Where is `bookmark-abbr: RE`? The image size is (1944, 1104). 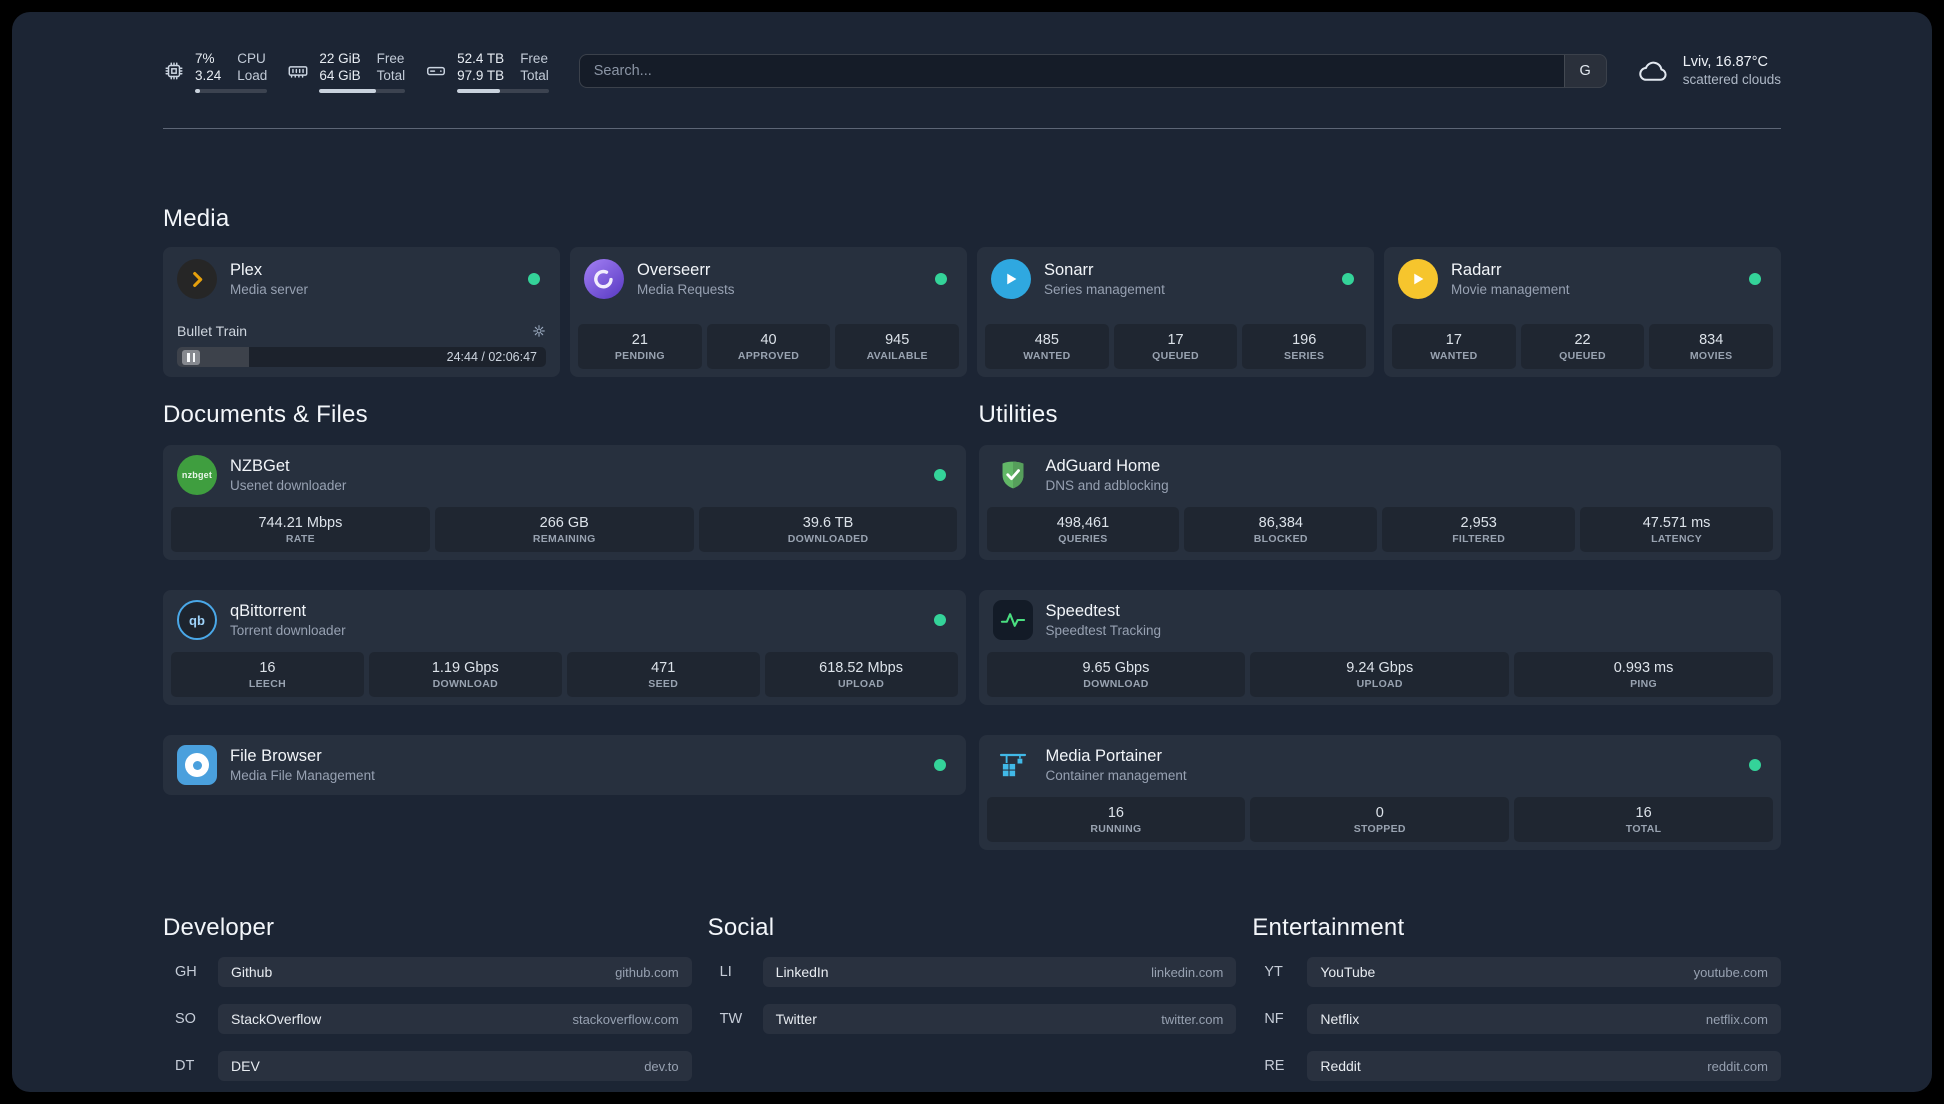
bookmark-abbr: RE is located at coordinates (1274, 1066).